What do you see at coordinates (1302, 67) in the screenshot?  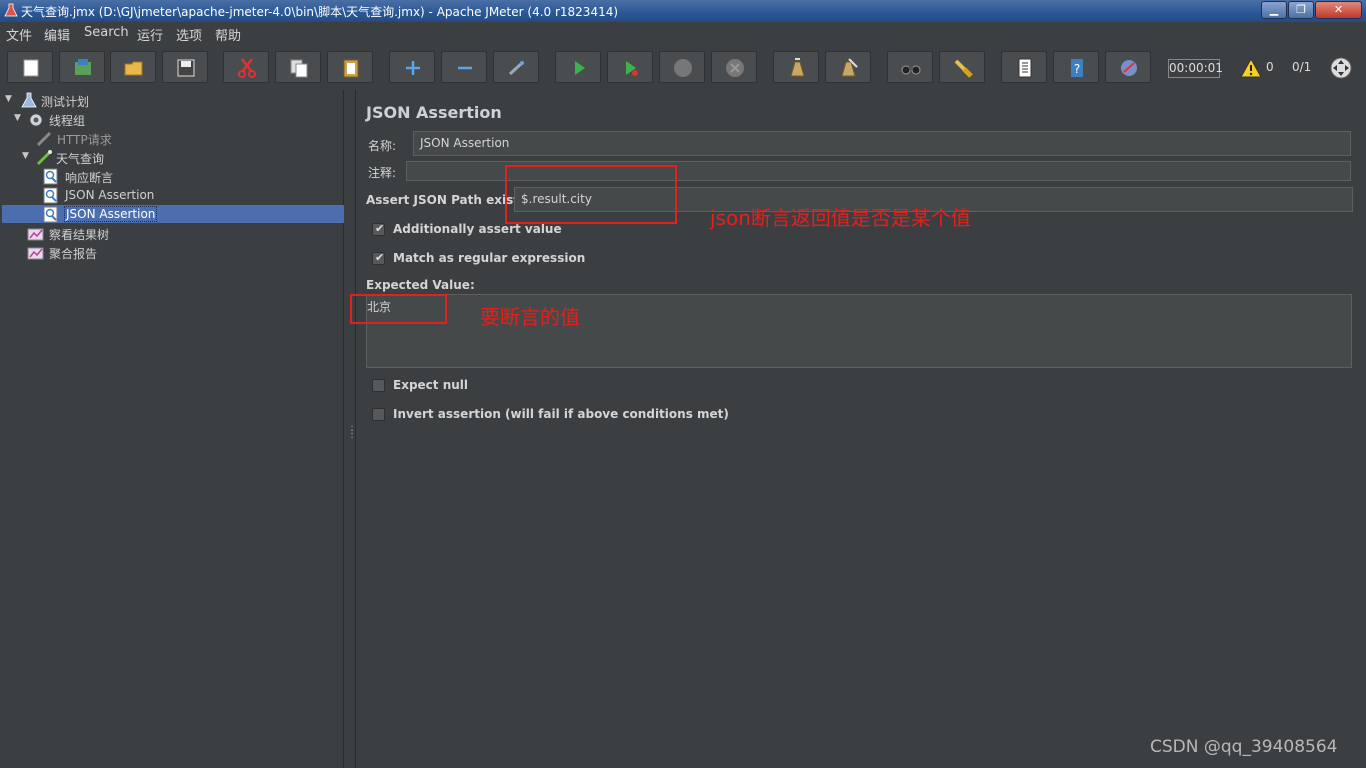 I see `active-threads: 0/1` at bounding box center [1302, 67].